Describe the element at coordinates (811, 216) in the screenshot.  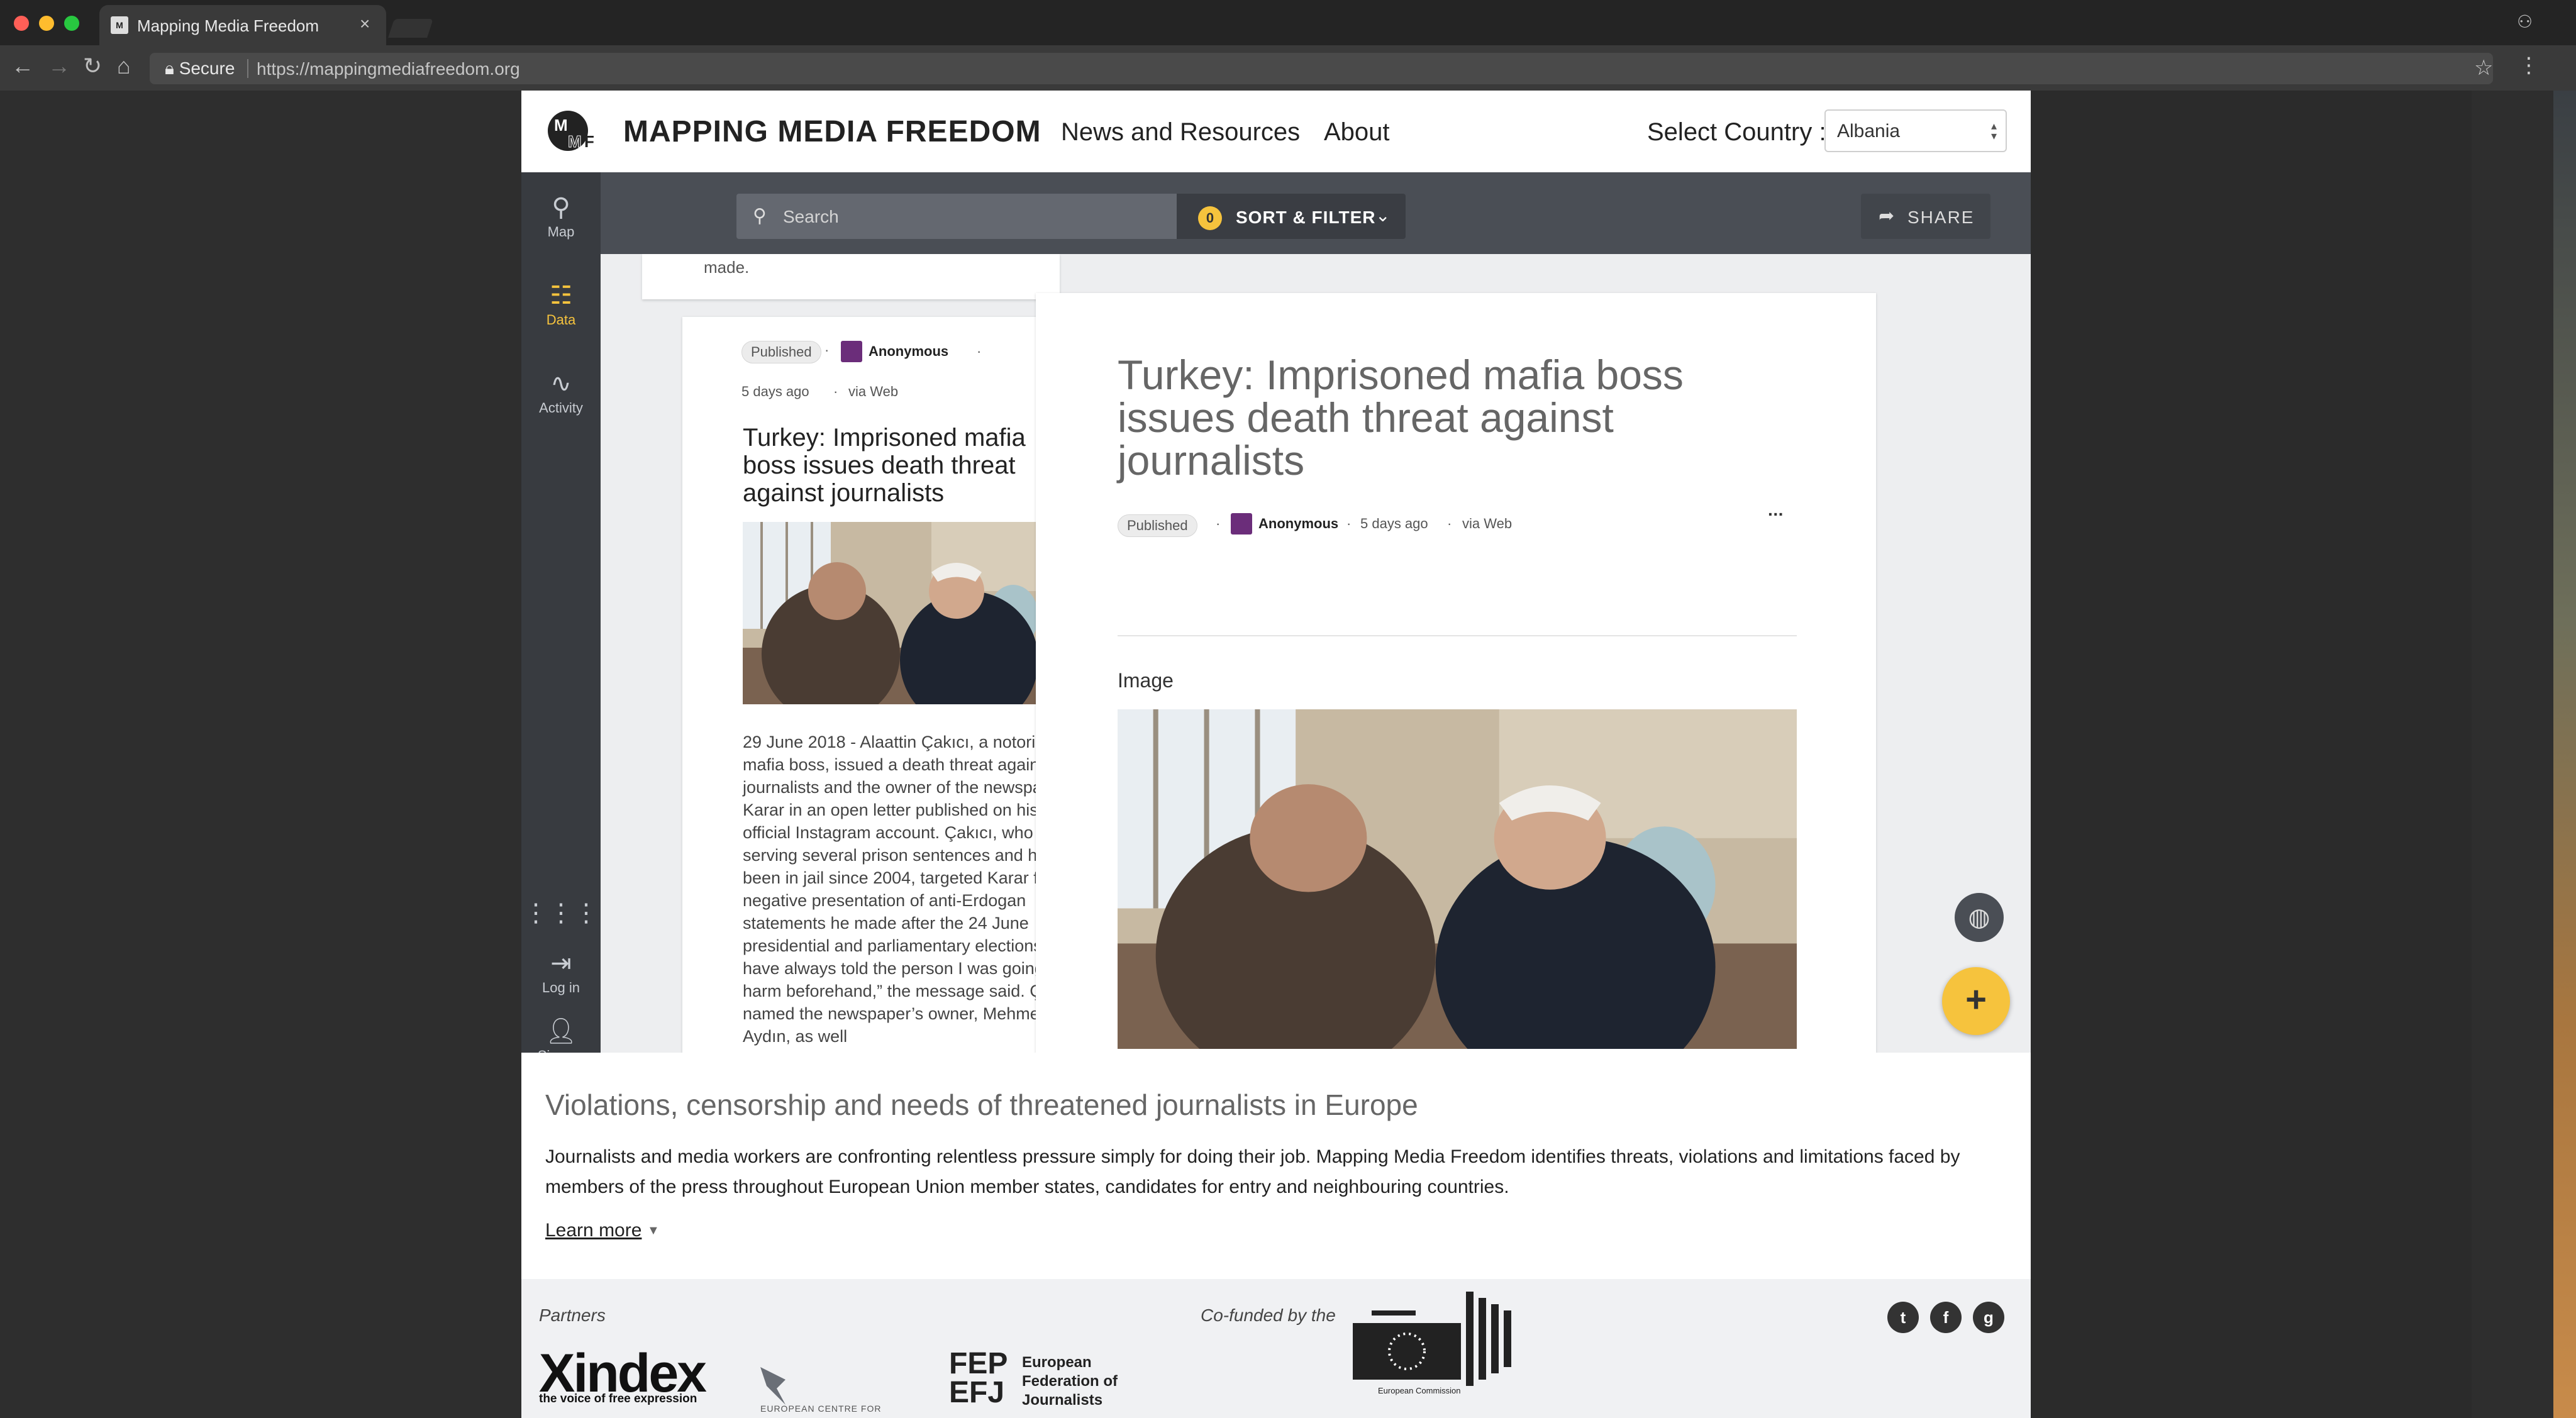
I see `search-placeholder: Search` at that location.